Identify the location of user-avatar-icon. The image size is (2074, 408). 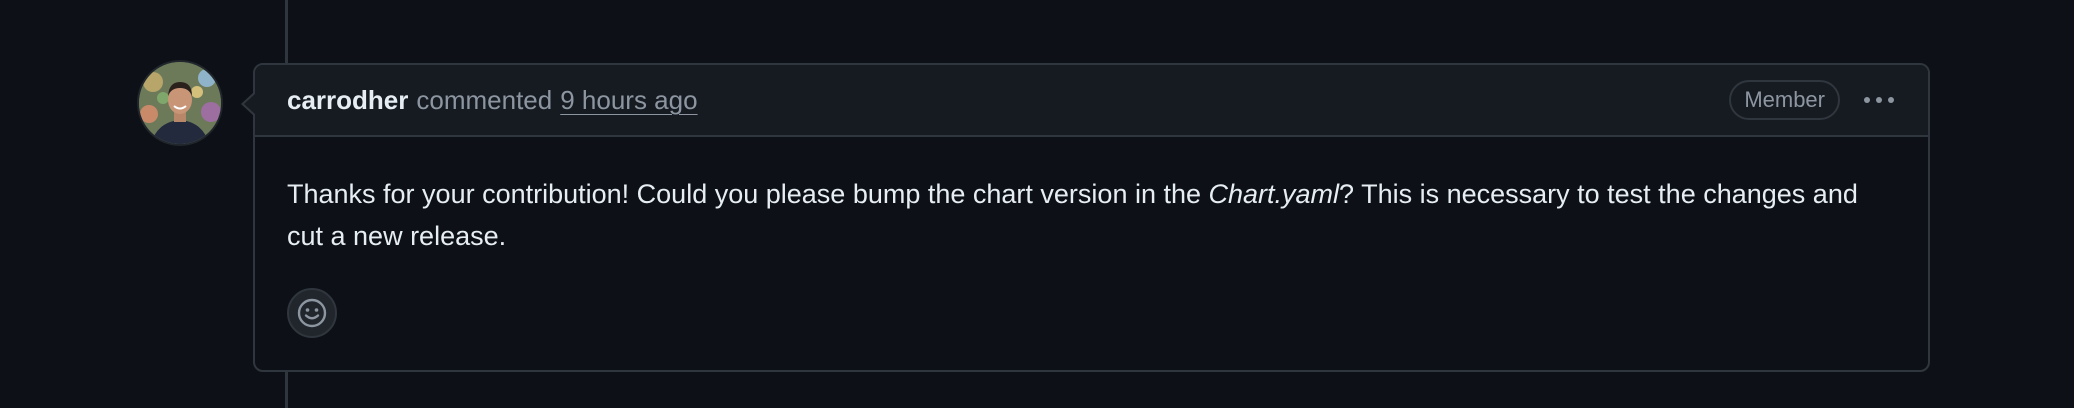
(180, 103).